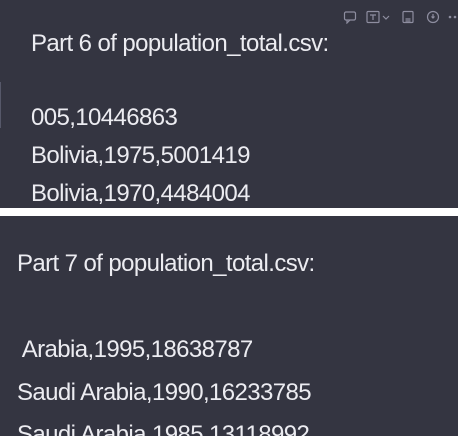 The width and height of the screenshot is (458, 436). Describe the element at coordinates (140, 155) in the screenshot. I see `csv-row: Bolivia,1975,5001419` at that location.